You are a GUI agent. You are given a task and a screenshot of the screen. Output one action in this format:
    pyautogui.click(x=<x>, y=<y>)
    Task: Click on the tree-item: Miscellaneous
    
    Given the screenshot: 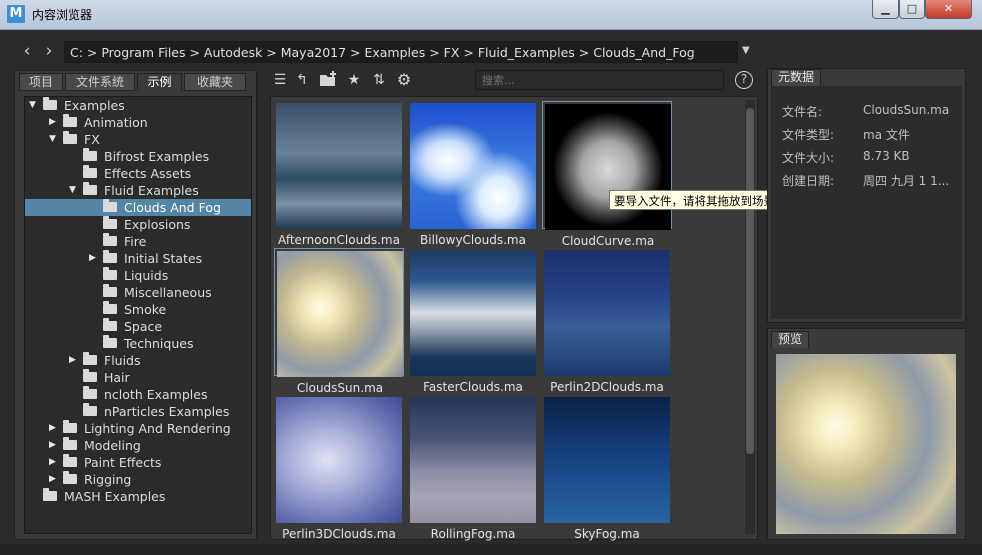 What is the action you would take?
    pyautogui.click(x=138, y=292)
    